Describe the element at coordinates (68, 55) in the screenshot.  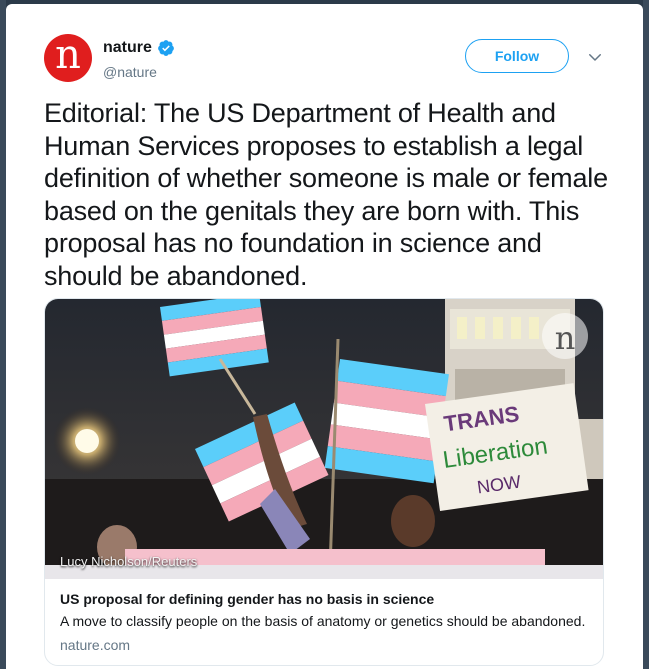
I see `avatar-letter: n` at that location.